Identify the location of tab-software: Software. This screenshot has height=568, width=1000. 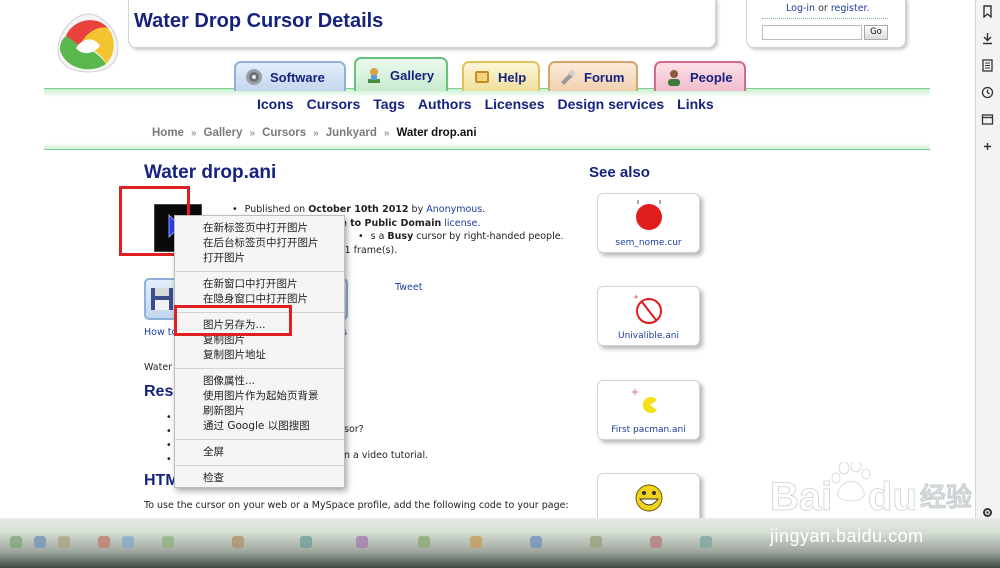
(290, 76).